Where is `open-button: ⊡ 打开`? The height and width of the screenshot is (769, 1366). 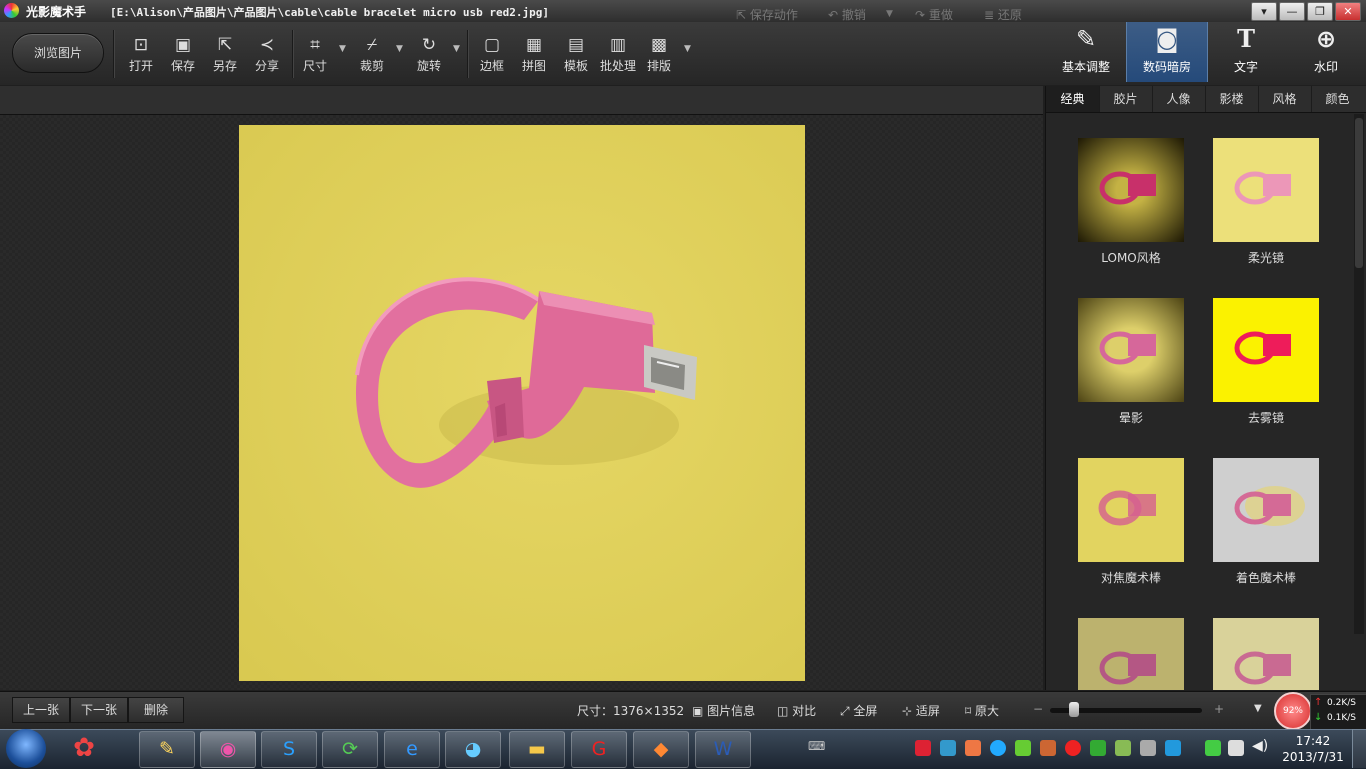
open-button: ⊡ 打开 is located at coordinates (141, 57).